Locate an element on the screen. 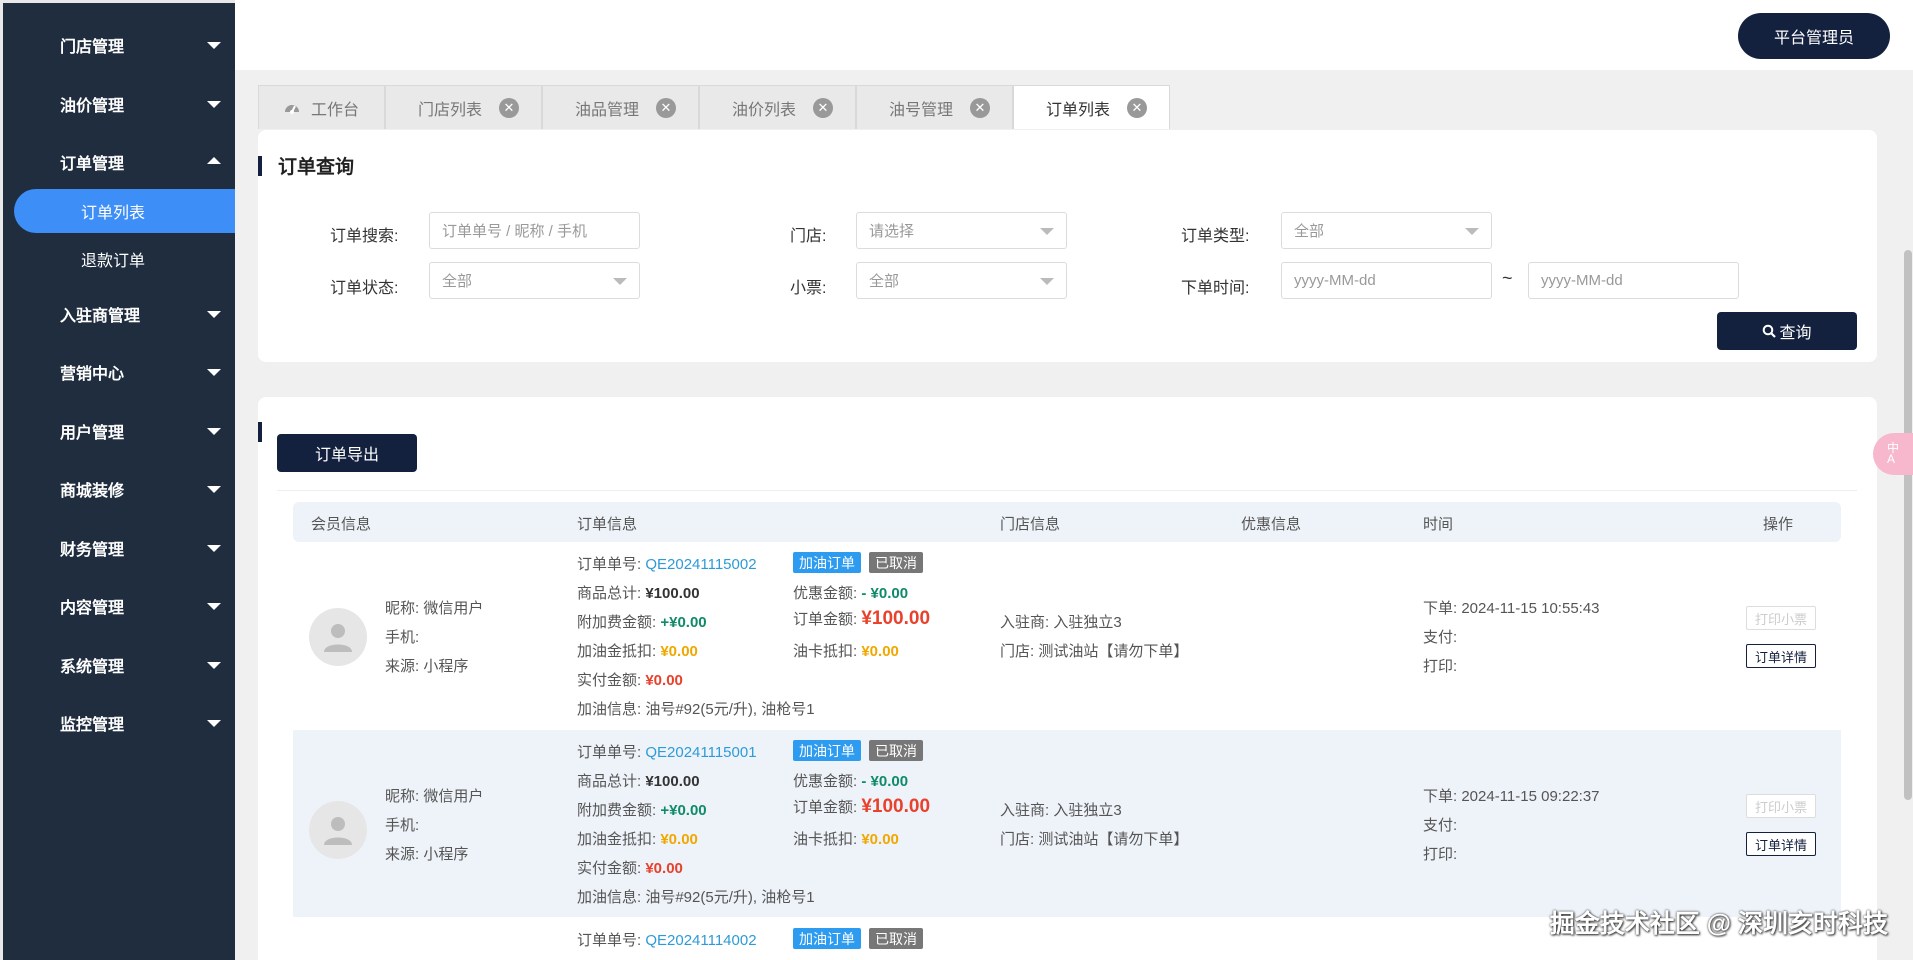 The width and height of the screenshot is (1913, 960). sidebar-item-content: 内容管理 is located at coordinates (119, 606).